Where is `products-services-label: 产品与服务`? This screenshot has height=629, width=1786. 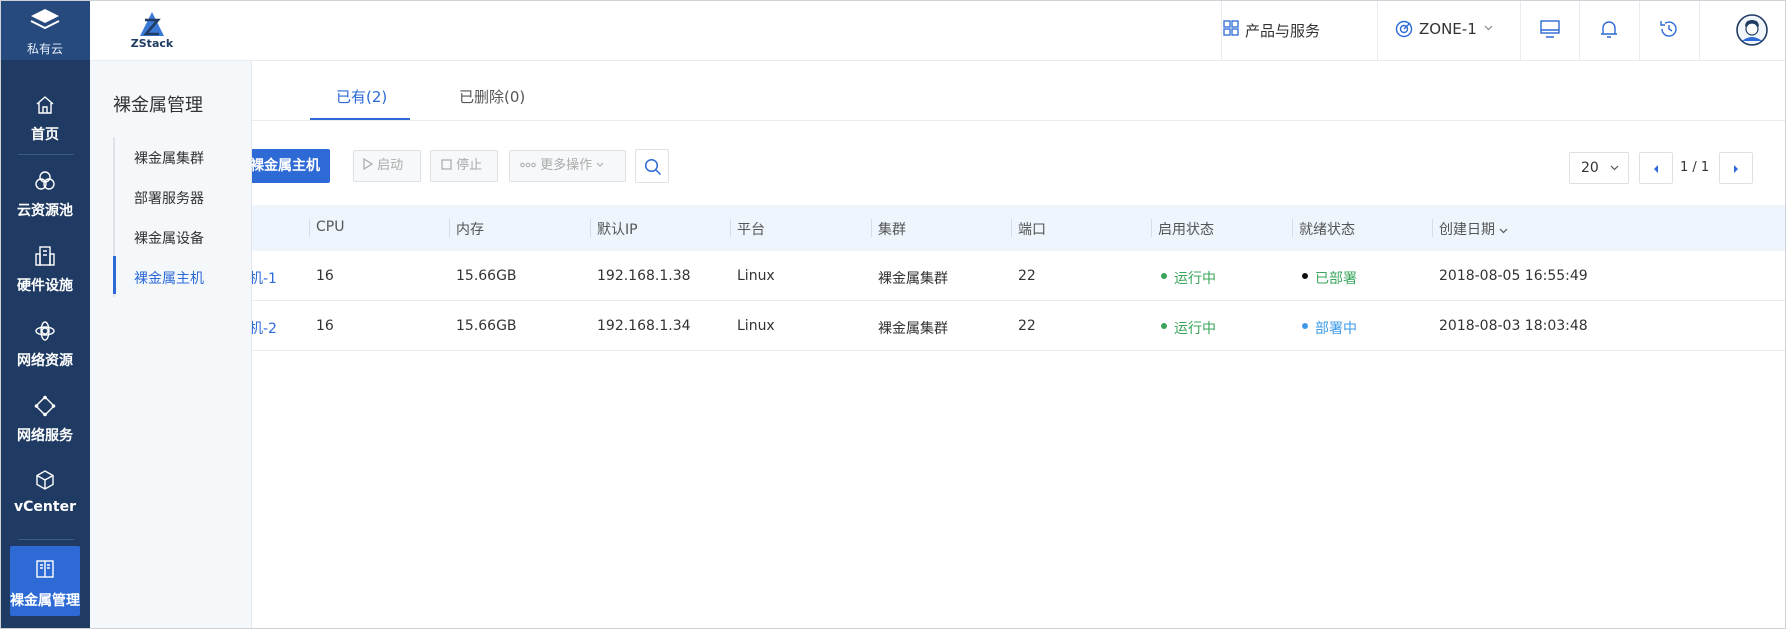 products-services-label: 产品与服务 is located at coordinates (1283, 31).